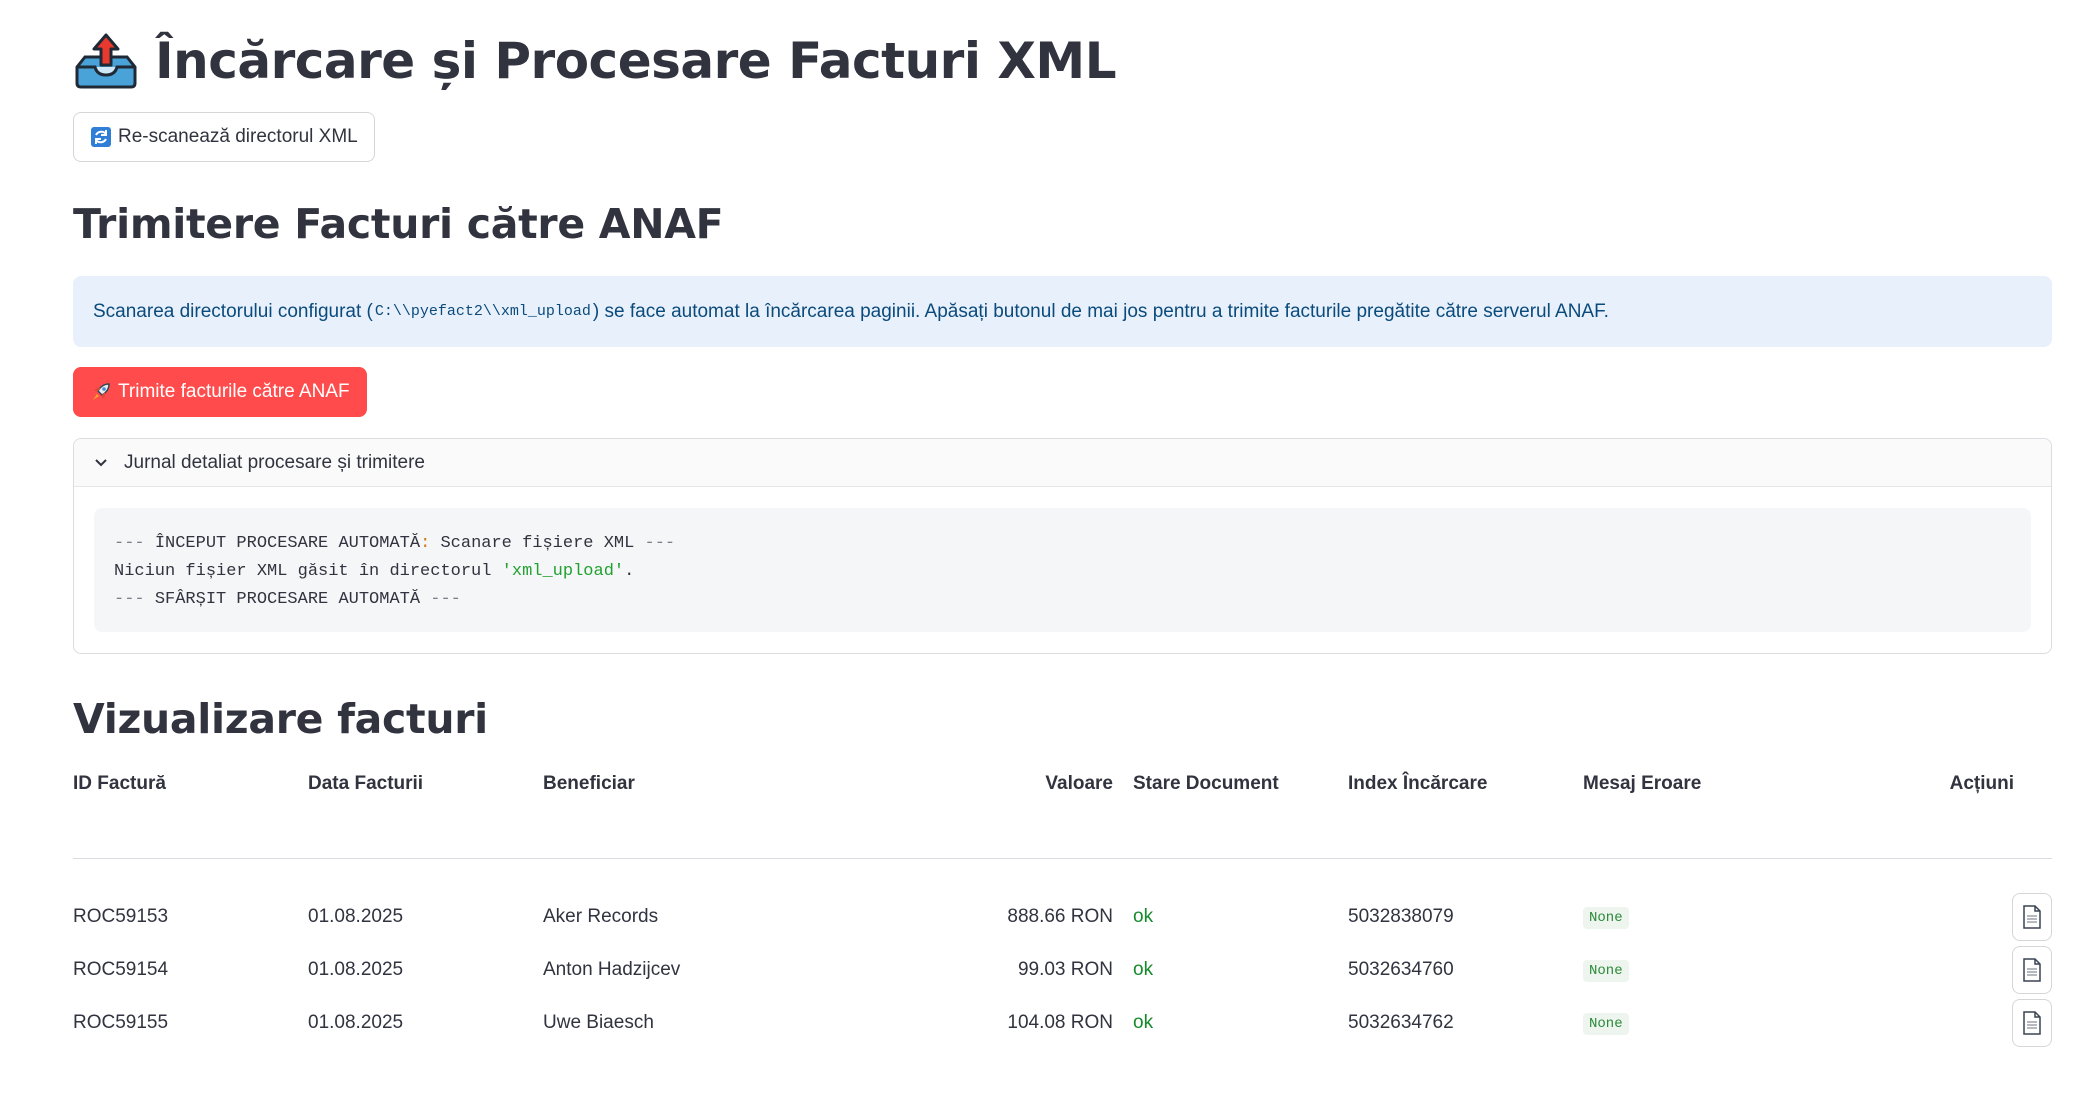 The width and height of the screenshot is (2080, 1102). What do you see at coordinates (308, 571) in the screenshot?
I see `log-line2-text: Niciun fișier XML găsit în directorul` at bounding box center [308, 571].